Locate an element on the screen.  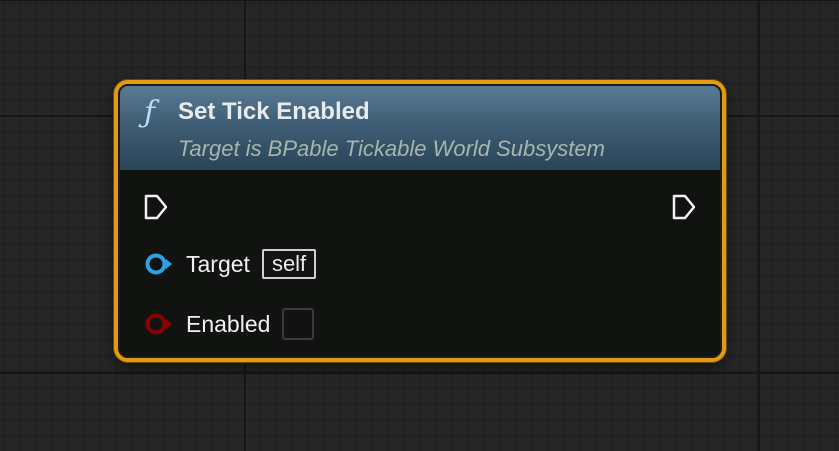
enabled-pin-row: Enabled is located at coordinates (229, 324).